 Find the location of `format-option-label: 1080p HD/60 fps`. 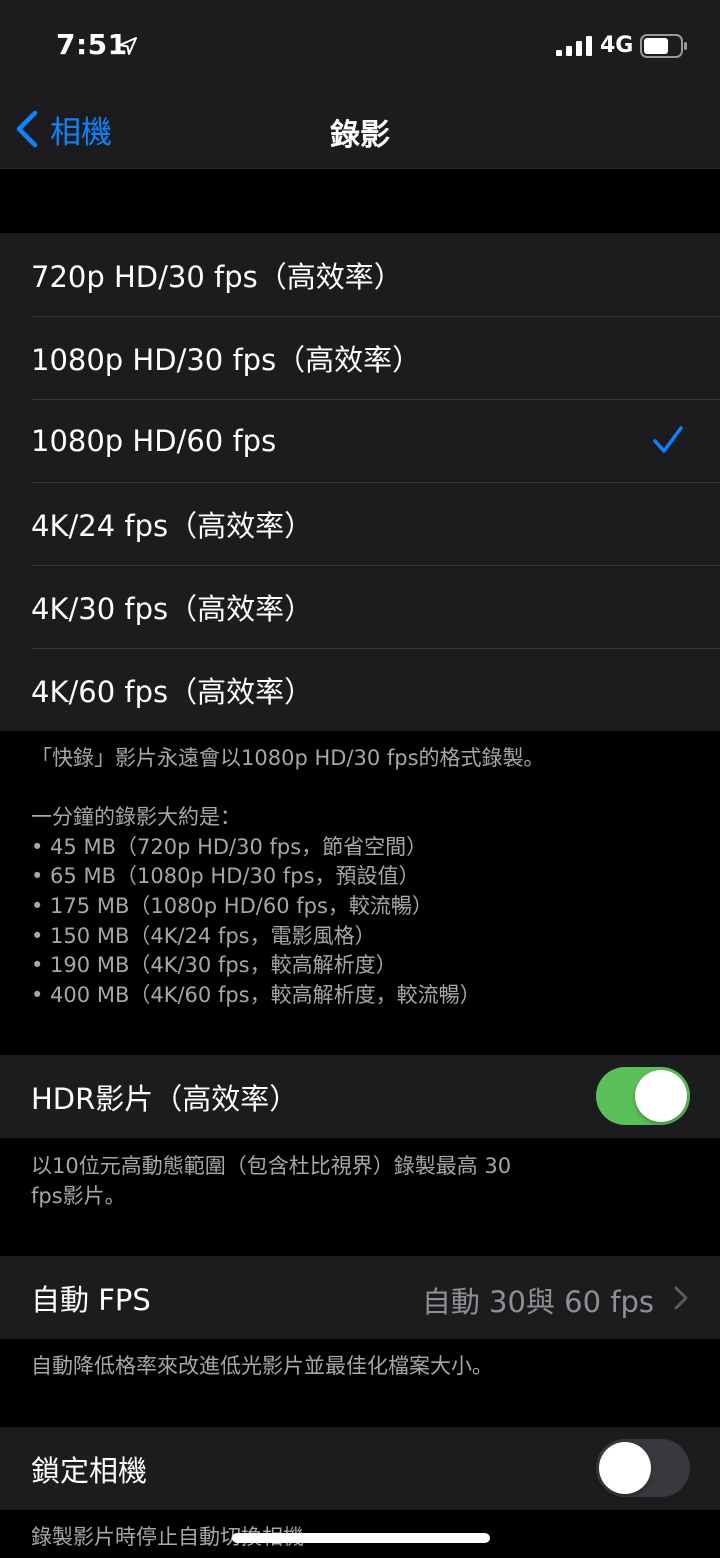

format-option-label: 1080p HD/60 fps is located at coordinates (154, 440).